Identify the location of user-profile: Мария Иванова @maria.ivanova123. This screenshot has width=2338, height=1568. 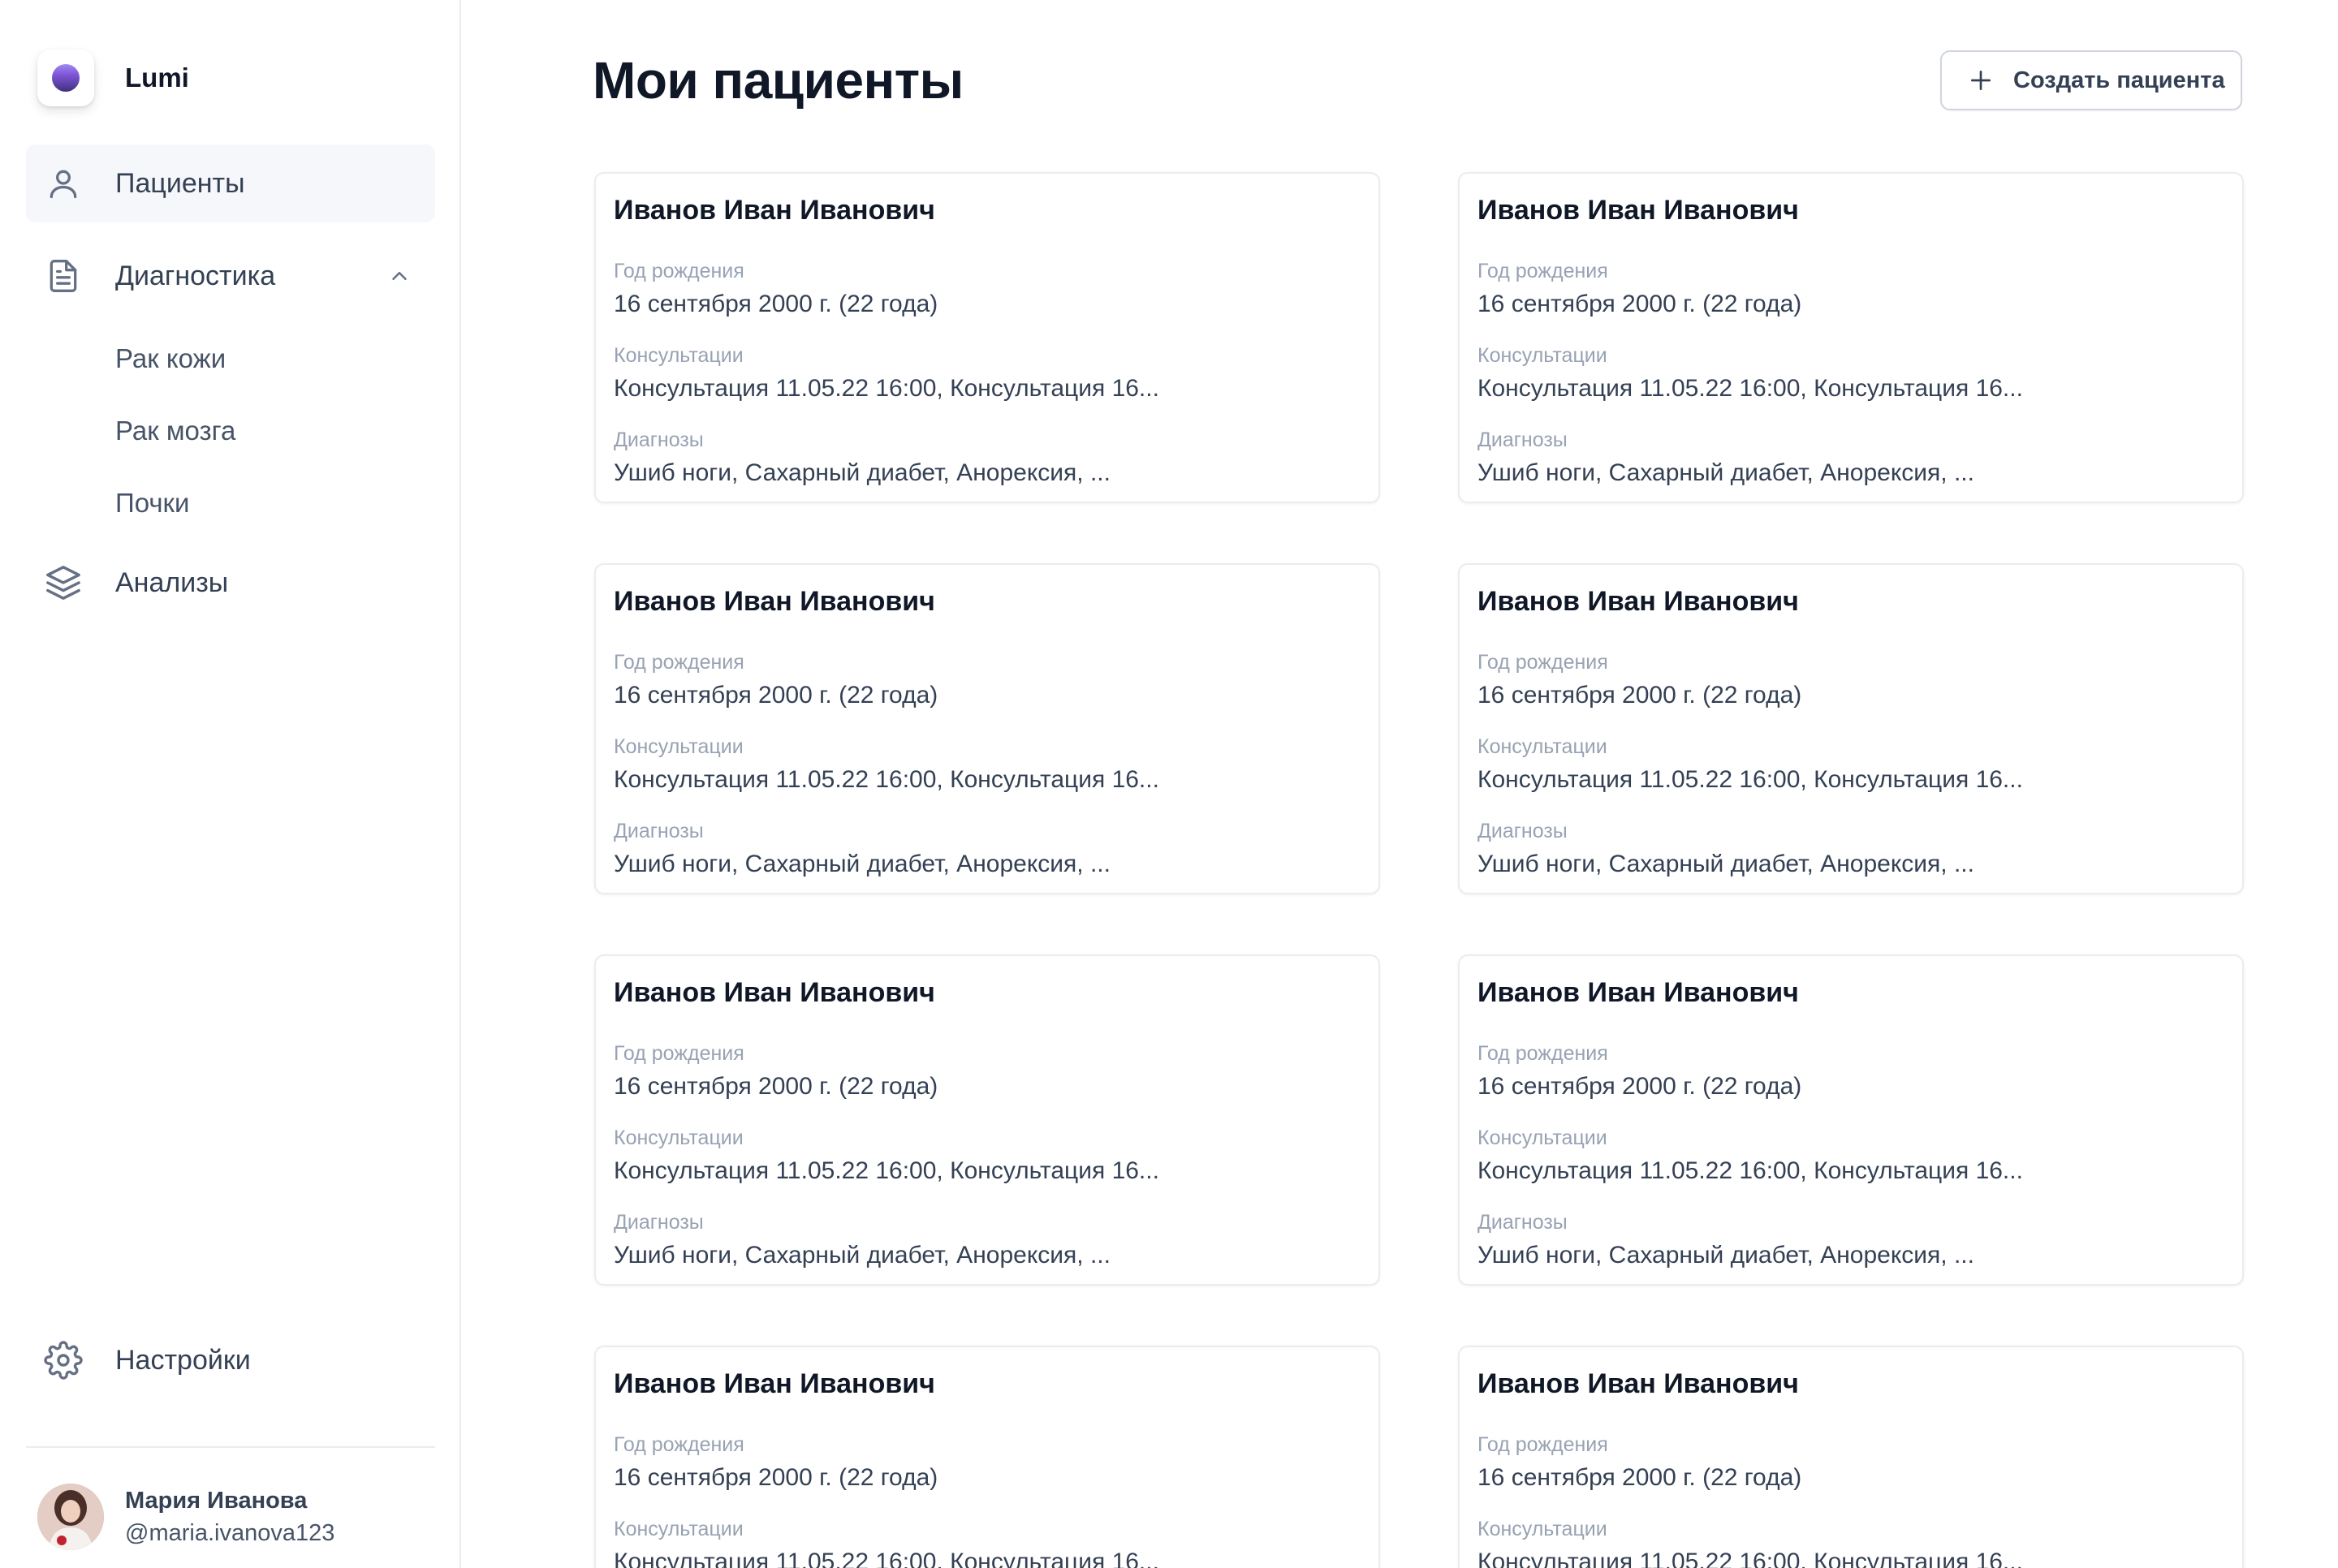
(185, 1517).